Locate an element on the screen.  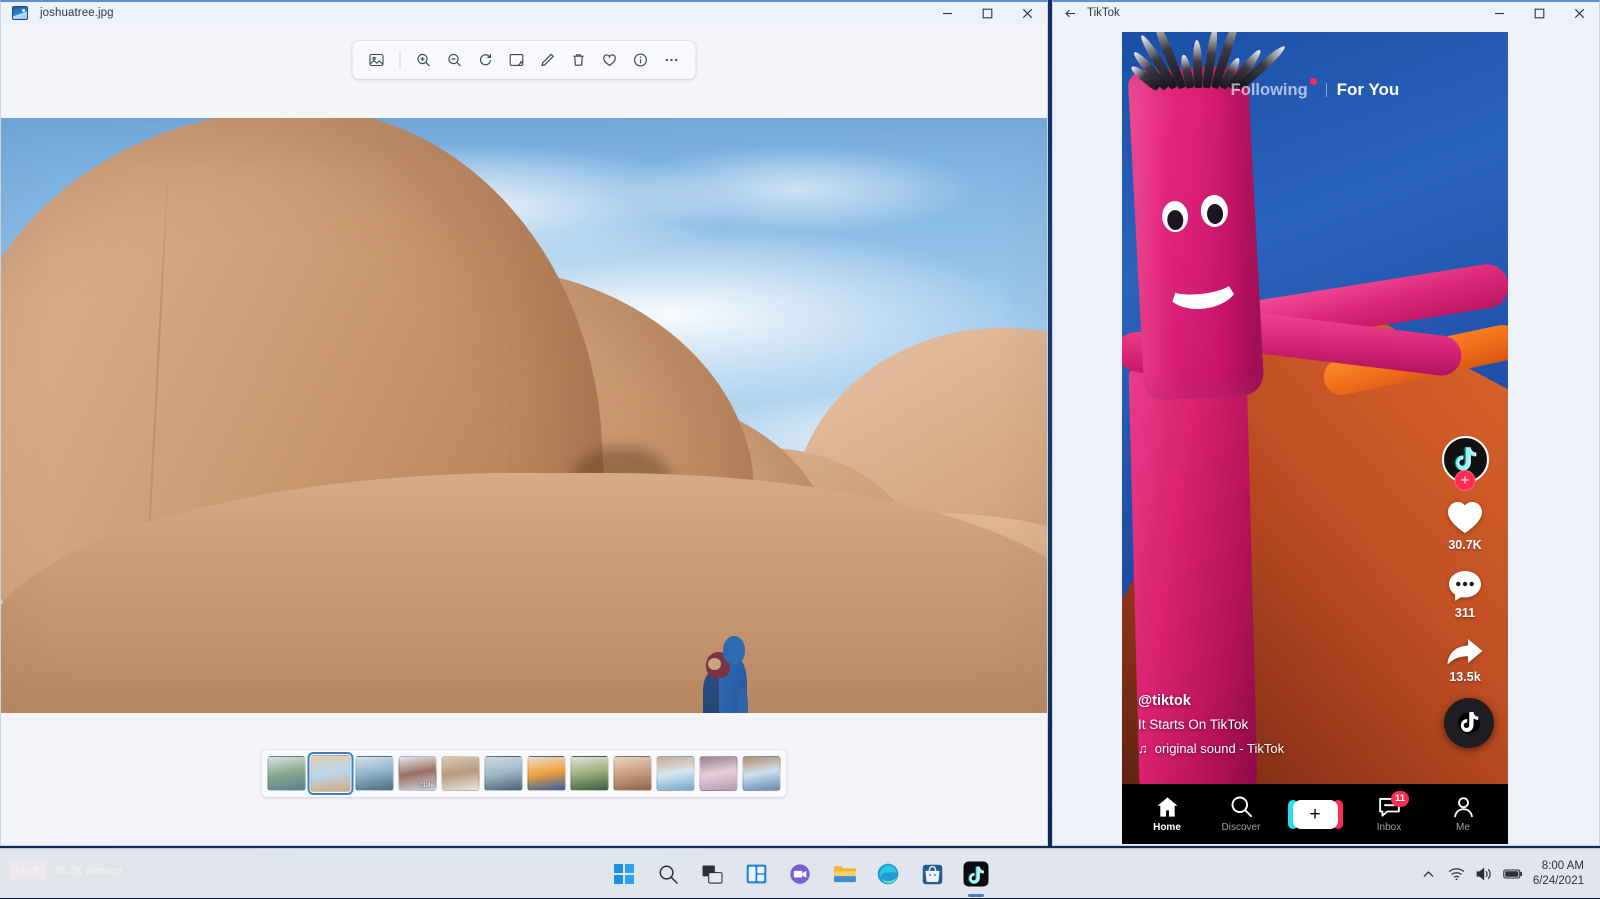
inbox-badge: 11 is located at coordinates (1400, 799).